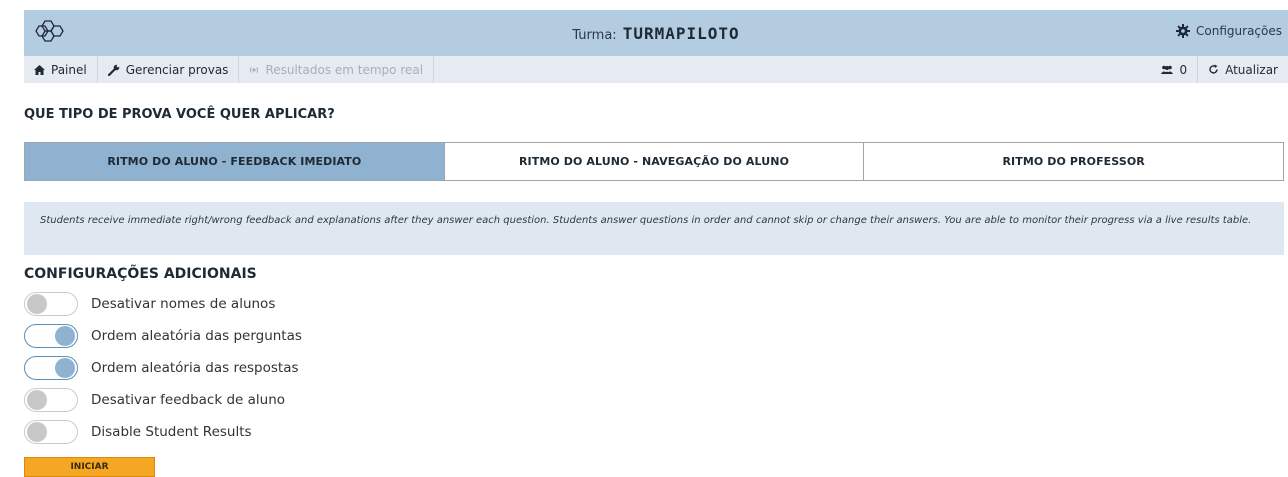  What do you see at coordinates (1183, 69) in the screenshot?
I see `students-count-value: 0` at bounding box center [1183, 69].